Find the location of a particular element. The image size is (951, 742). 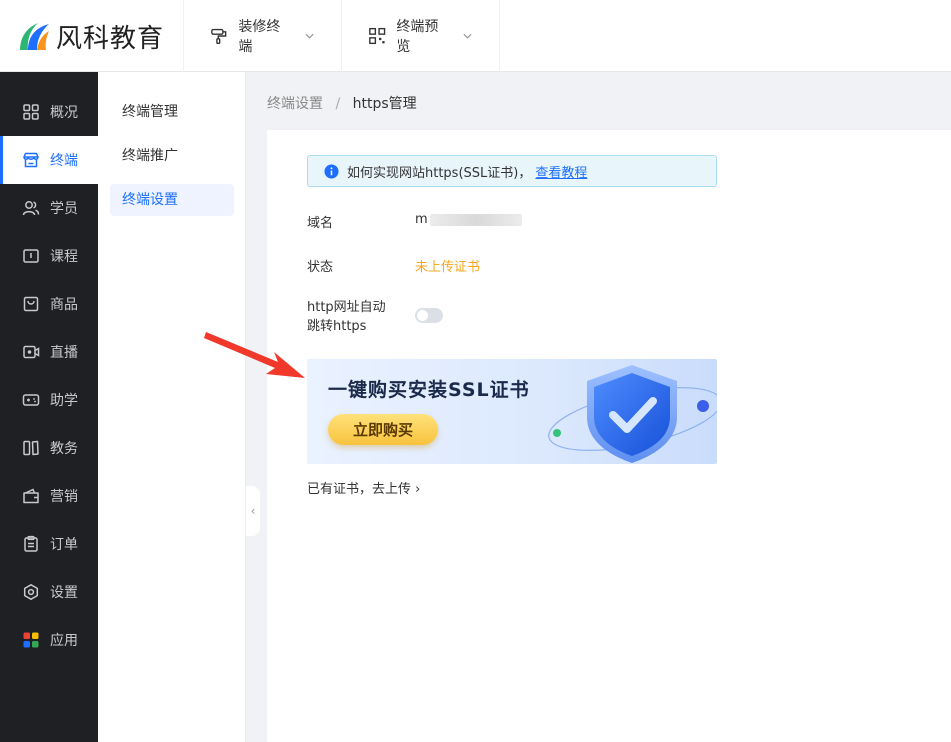

submenu-item-terminal-management: 终端管理 is located at coordinates (172, 112).